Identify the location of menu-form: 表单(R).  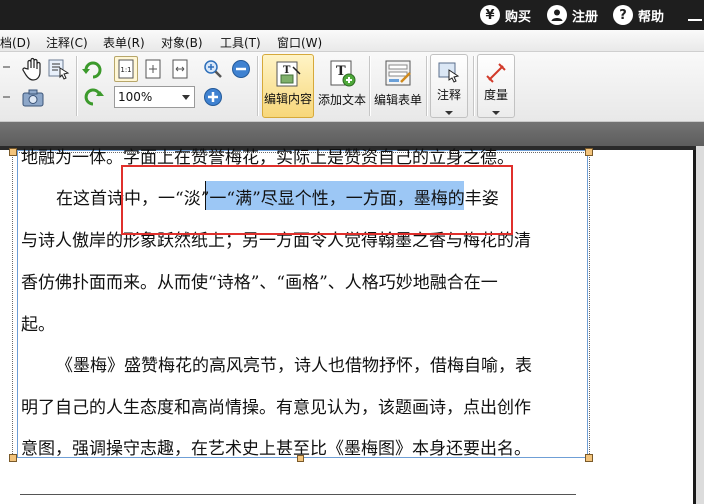
(124, 42).